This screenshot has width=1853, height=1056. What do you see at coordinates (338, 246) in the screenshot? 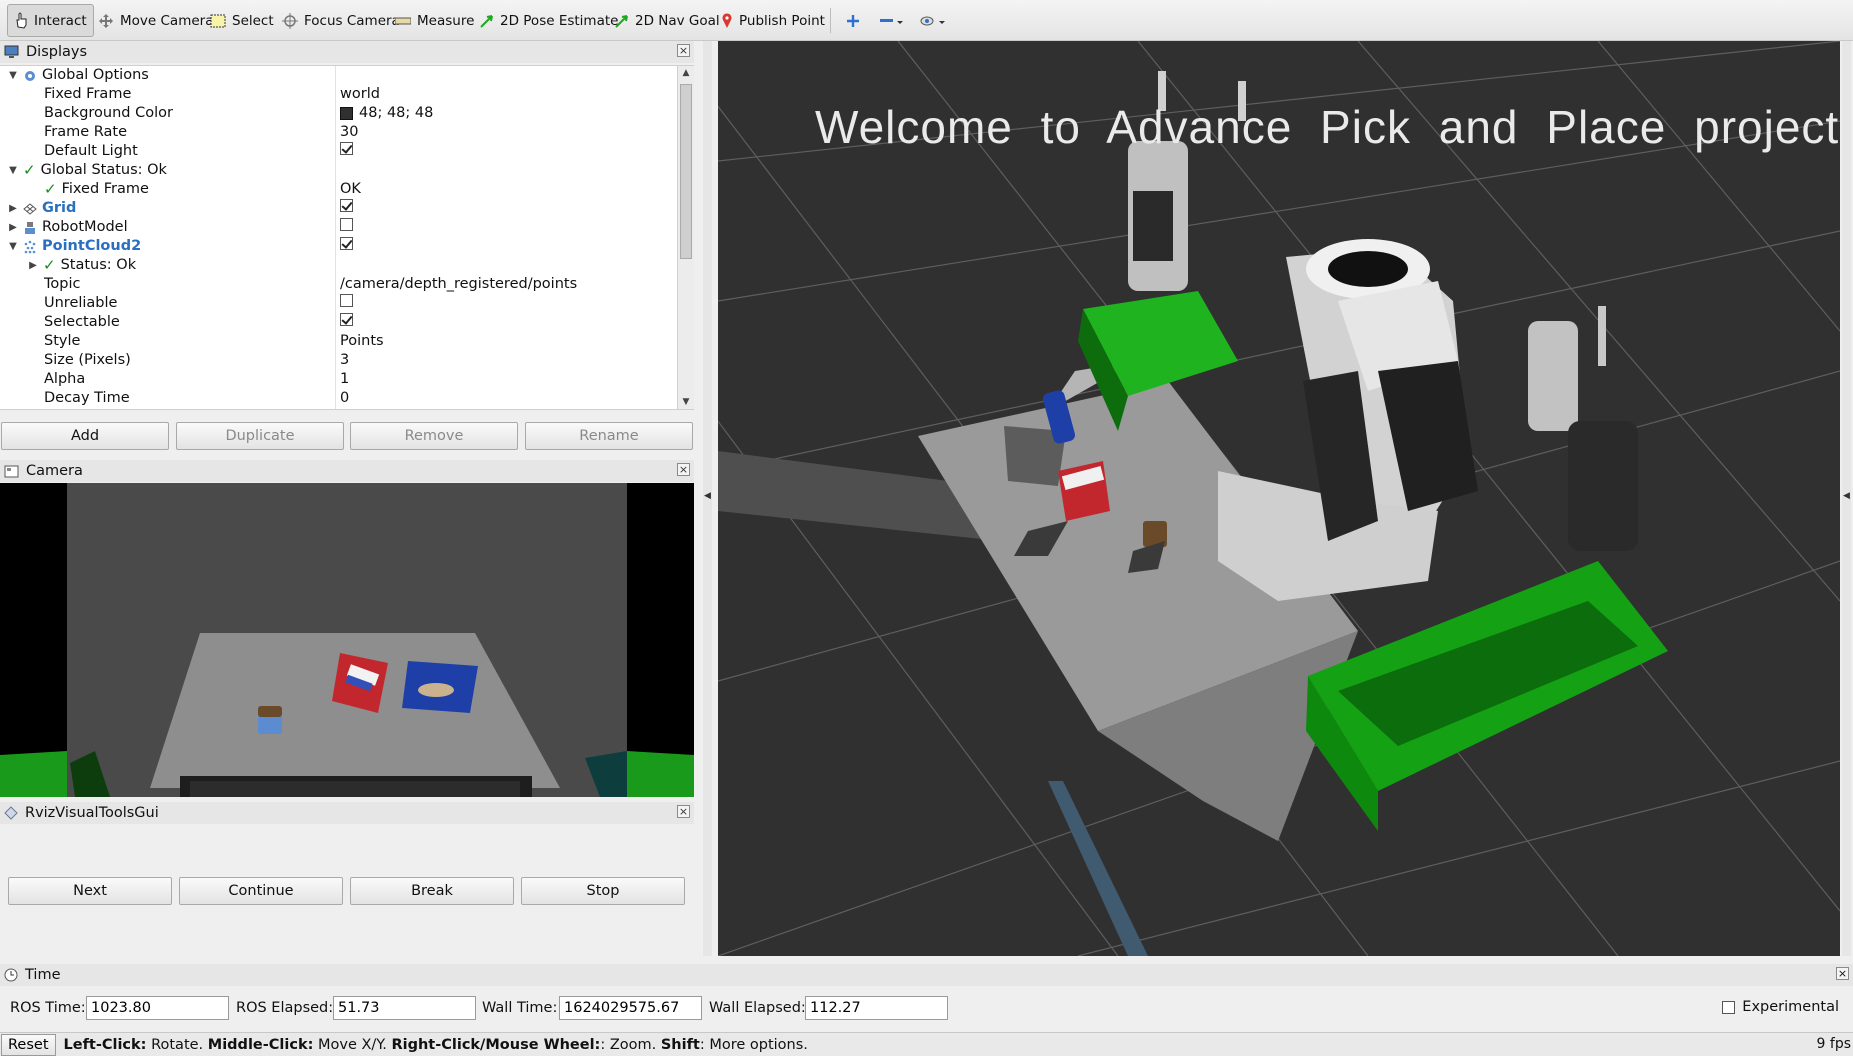
I see `tree-row-pointcloud2: ▼ PointCloud2` at bounding box center [338, 246].